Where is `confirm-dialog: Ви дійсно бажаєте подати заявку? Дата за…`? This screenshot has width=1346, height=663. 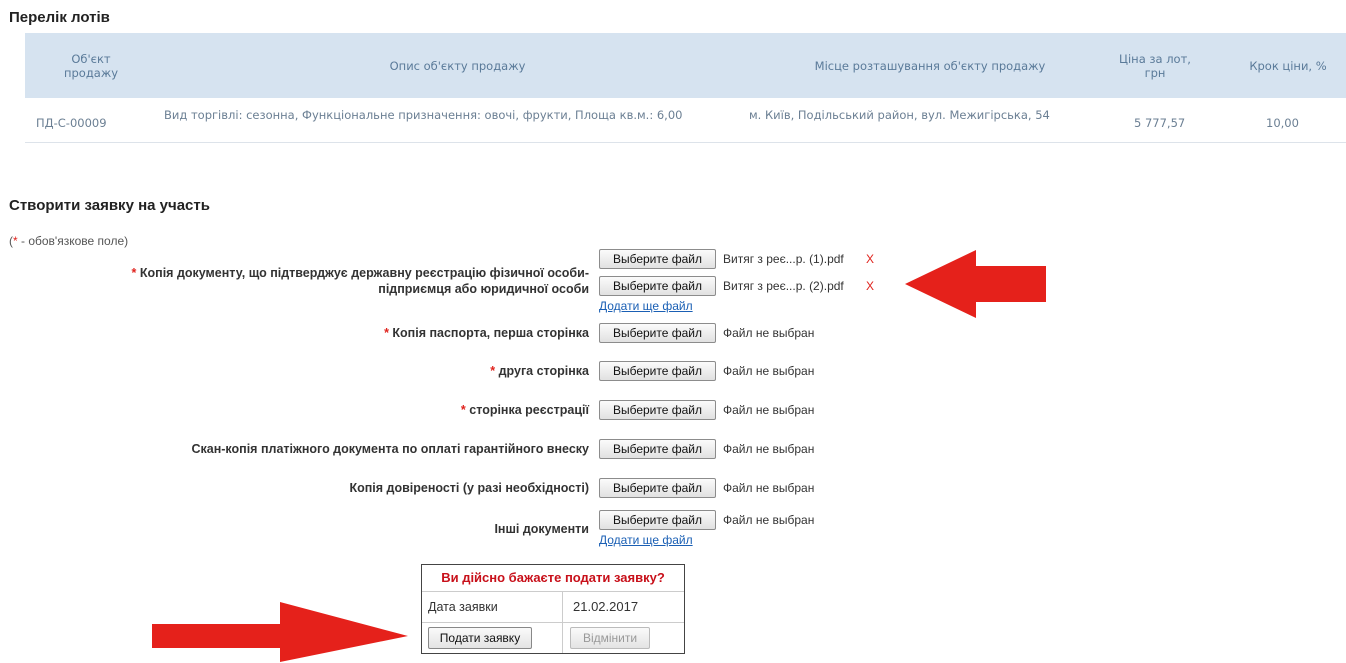 confirm-dialog: Ви дійсно бажаєте подати заявку? Дата за… is located at coordinates (553, 609).